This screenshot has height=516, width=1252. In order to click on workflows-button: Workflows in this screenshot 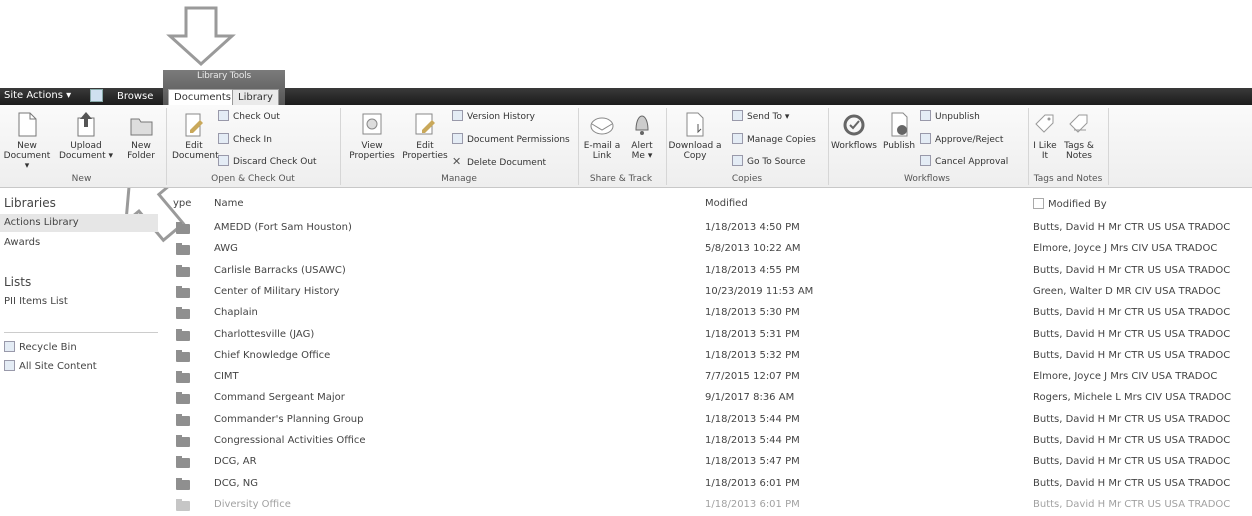, I will do `click(854, 130)`.